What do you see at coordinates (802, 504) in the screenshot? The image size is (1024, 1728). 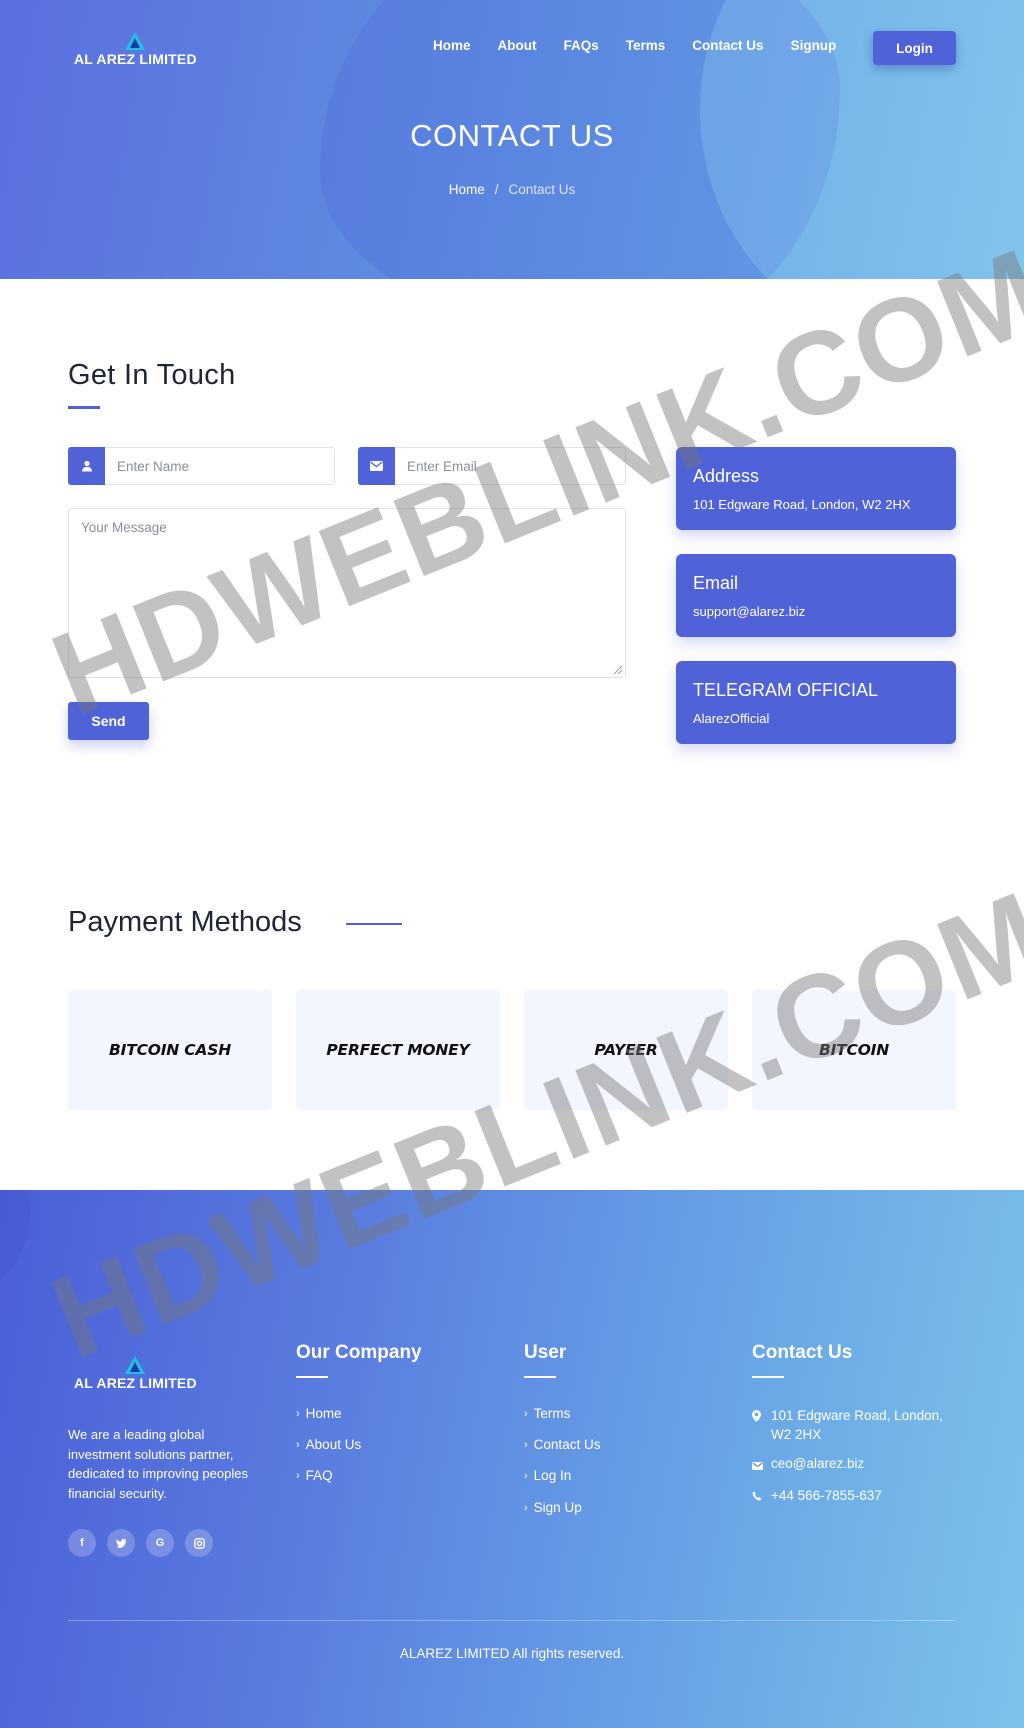 I see `address-card-value: 101 Edgware Road, London, W2 2HX` at bounding box center [802, 504].